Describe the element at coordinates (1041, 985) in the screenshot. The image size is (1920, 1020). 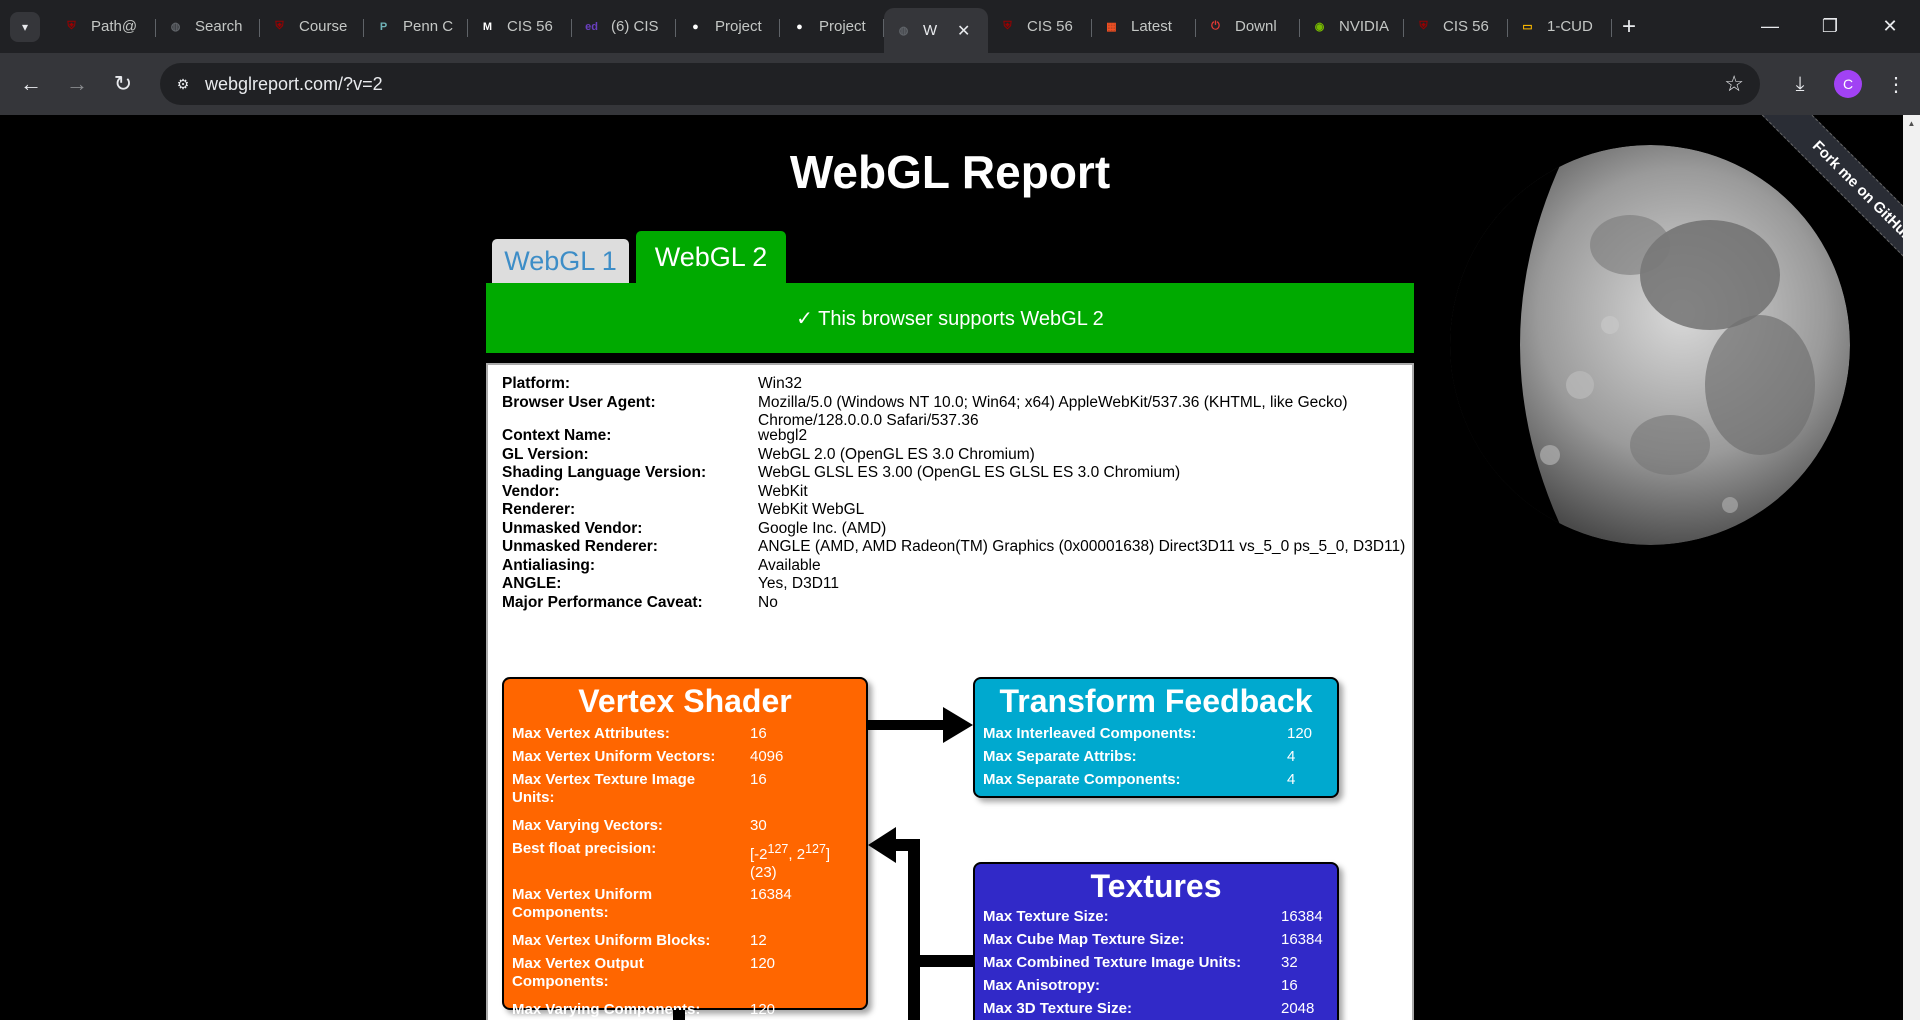
I see `row-key: Max Anisotropy:` at that location.